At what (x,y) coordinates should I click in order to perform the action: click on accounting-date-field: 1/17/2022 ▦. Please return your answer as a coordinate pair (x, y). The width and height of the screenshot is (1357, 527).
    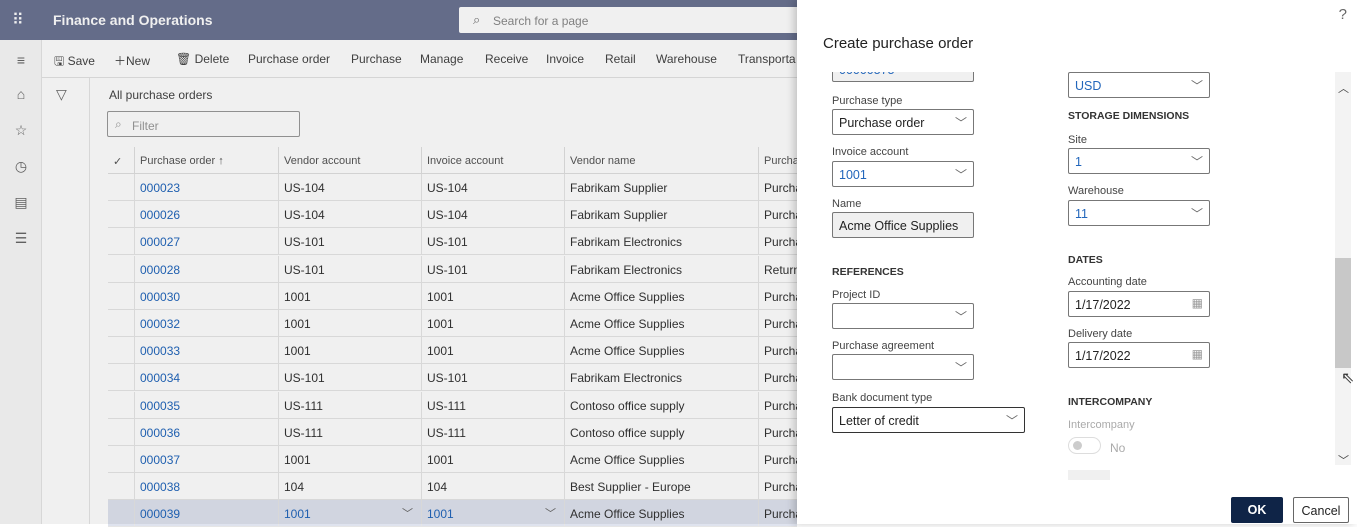
    Looking at the image, I should click on (1139, 304).